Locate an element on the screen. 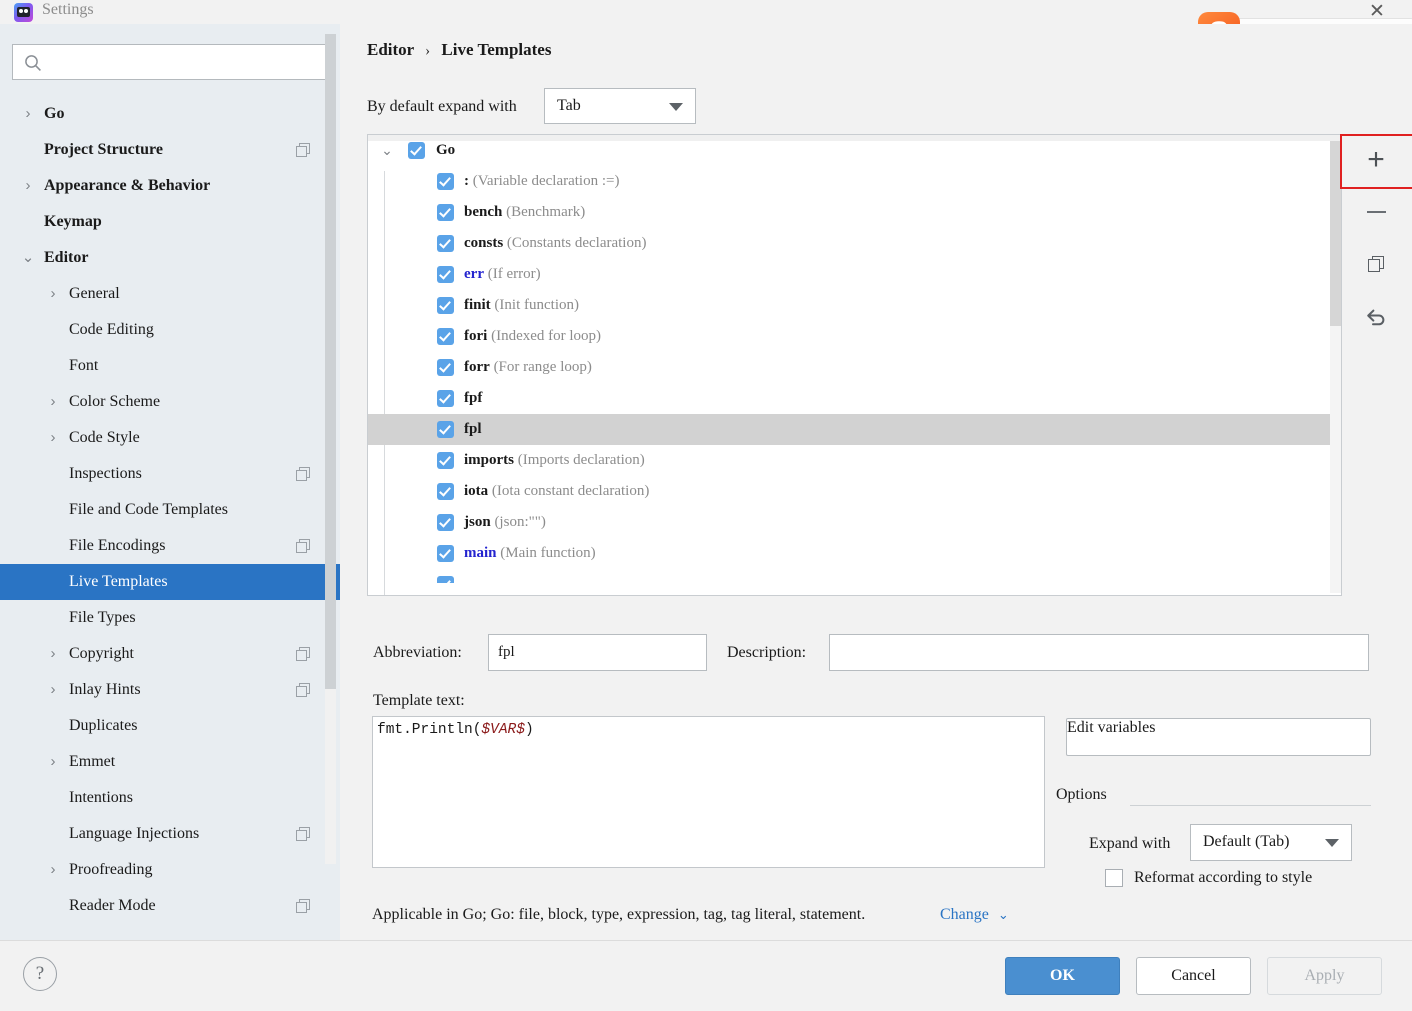 This screenshot has height=1011, width=1412. sidebar-item-code-editing: Code Editing is located at coordinates (170, 330).